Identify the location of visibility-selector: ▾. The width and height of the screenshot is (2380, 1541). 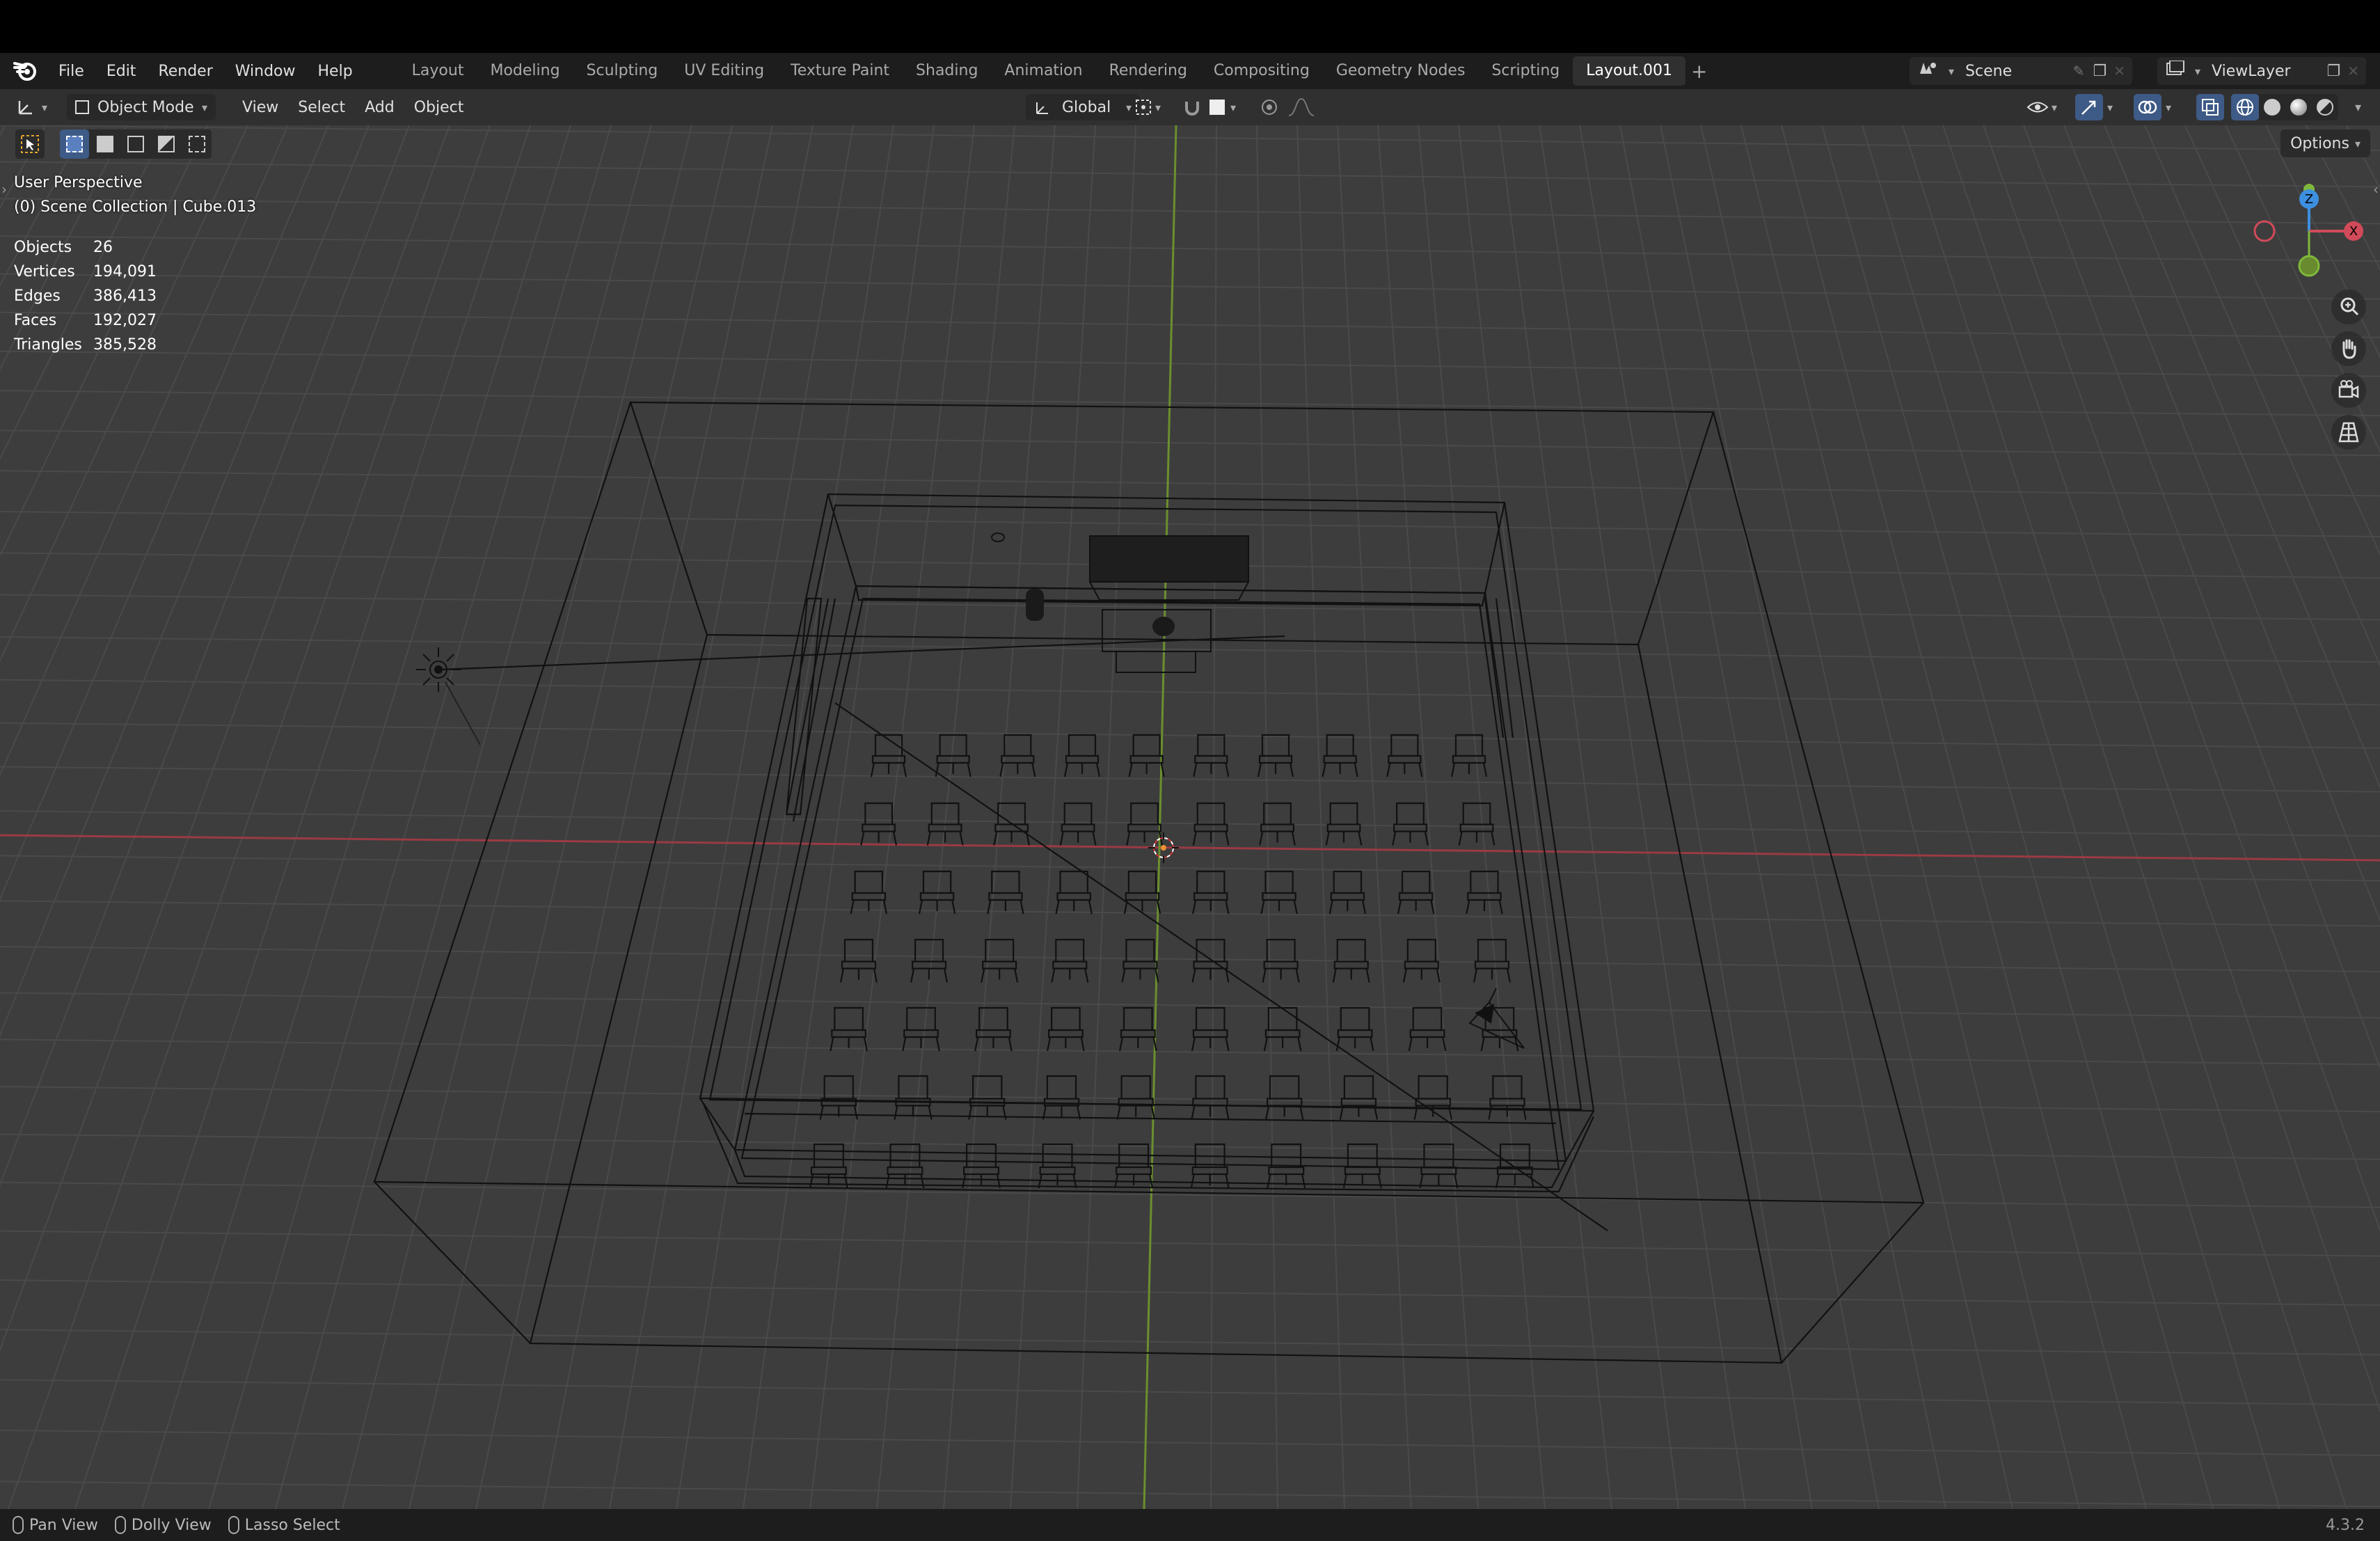
(2041, 107).